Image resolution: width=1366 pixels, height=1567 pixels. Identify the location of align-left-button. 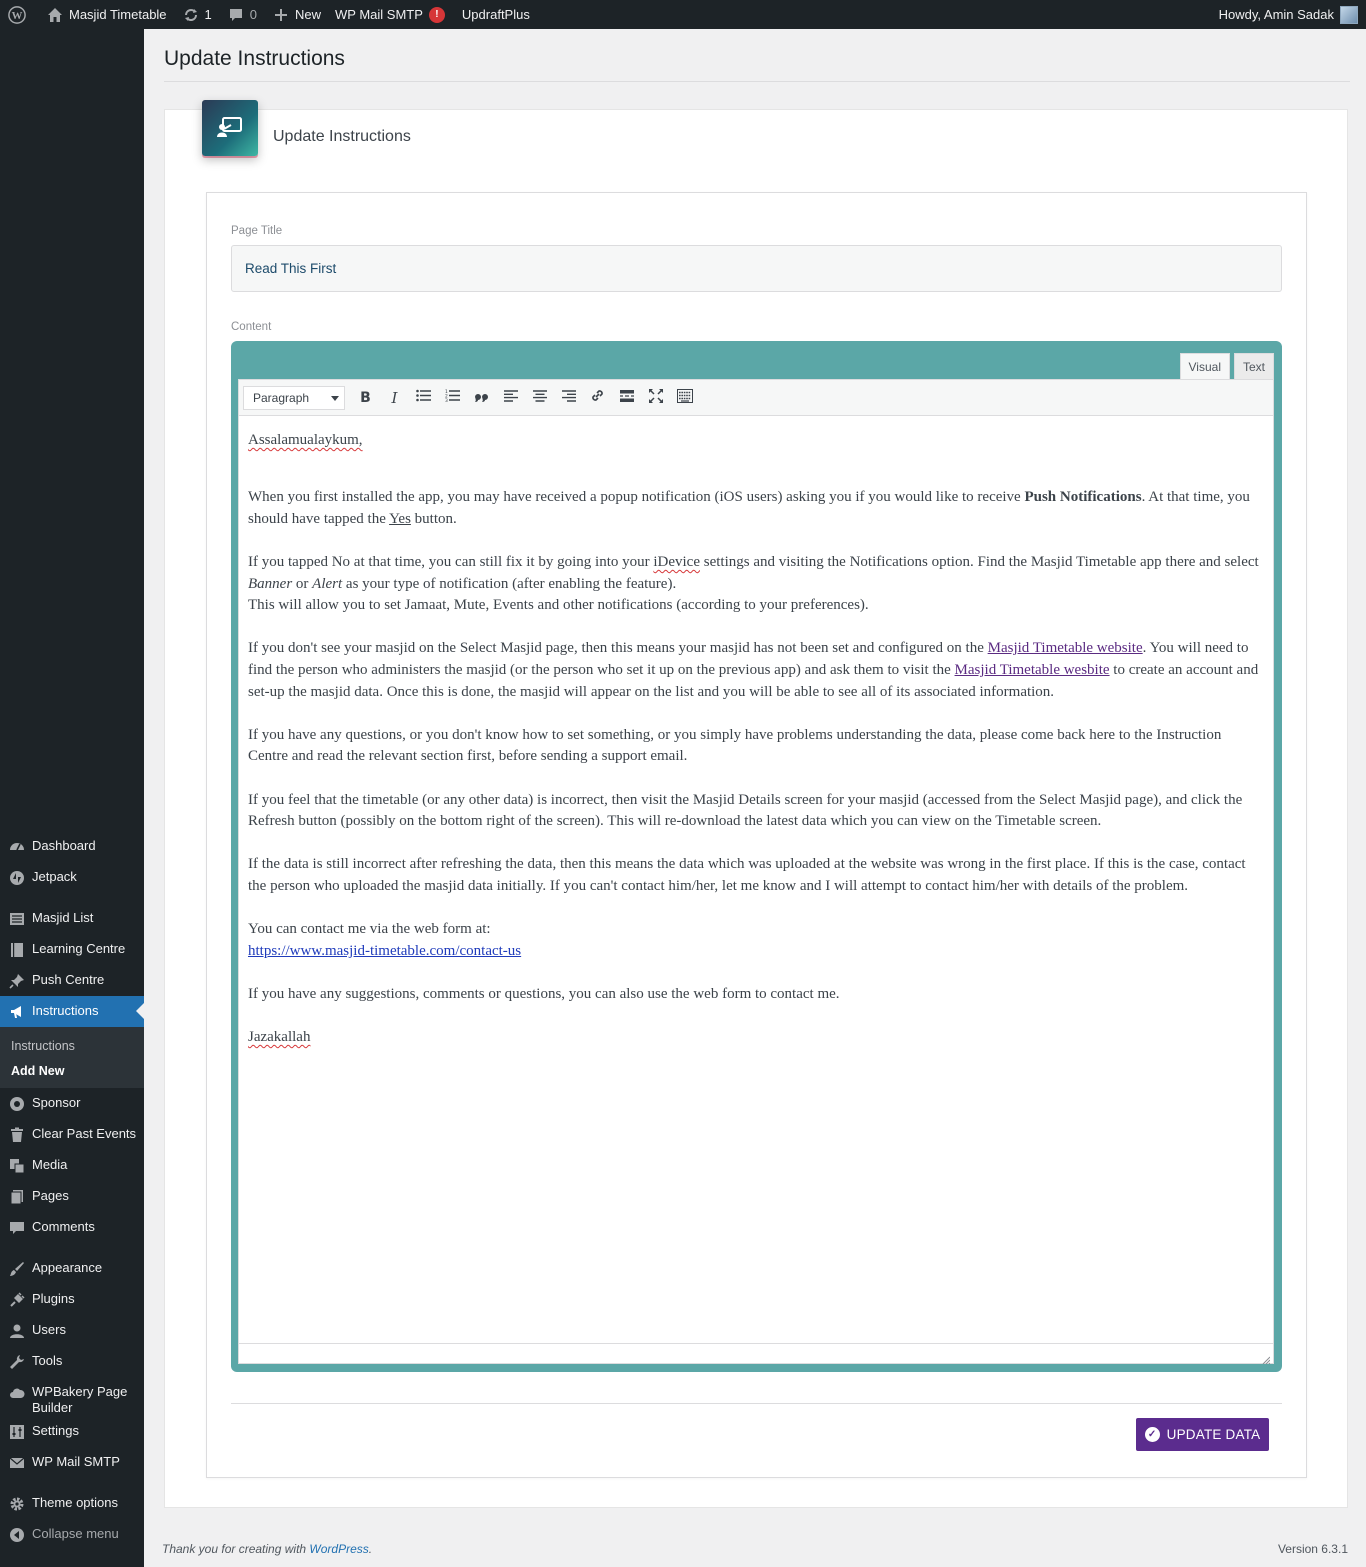
(510, 398).